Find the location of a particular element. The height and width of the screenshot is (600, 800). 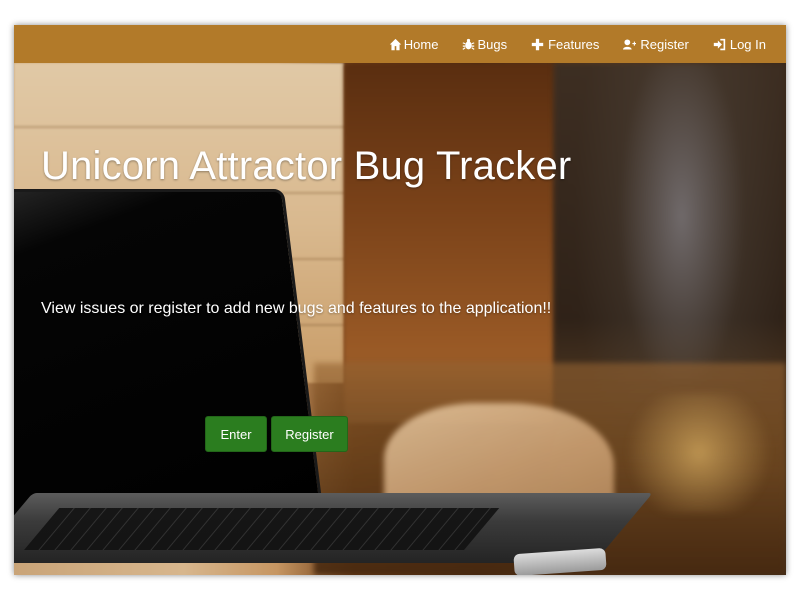

nav-features-label: Features is located at coordinates (574, 44).